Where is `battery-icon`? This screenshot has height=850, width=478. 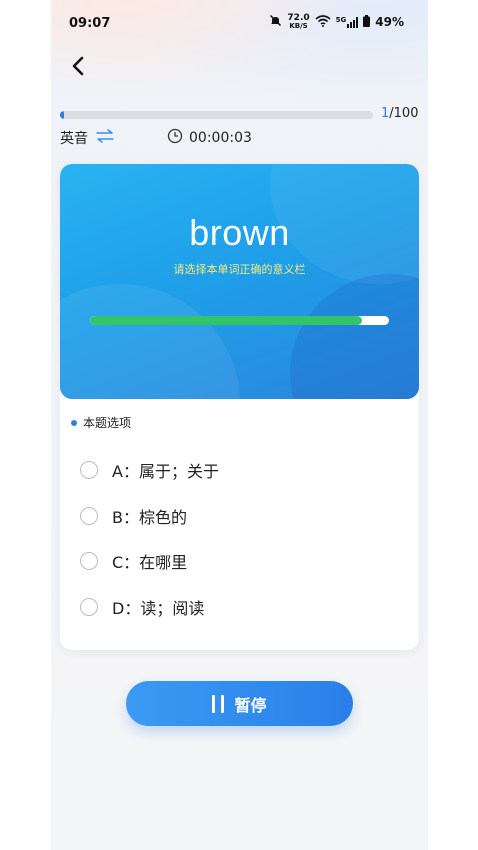
battery-icon is located at coordinates (367, 22).